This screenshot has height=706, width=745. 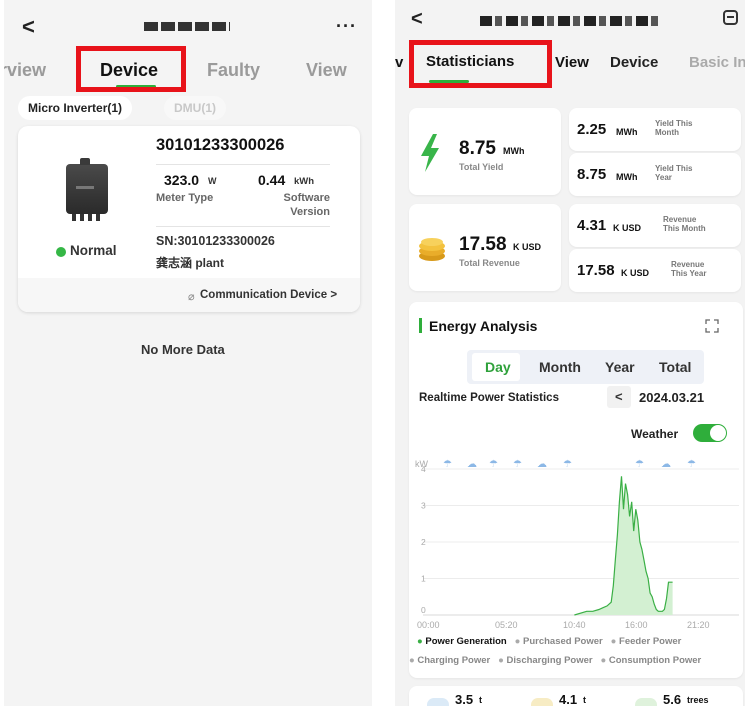 What do you see at coordinates (190, 263) in the screenshot?
I see `plant-name: 龚志涵 plant` at bounding box center [190, 263].